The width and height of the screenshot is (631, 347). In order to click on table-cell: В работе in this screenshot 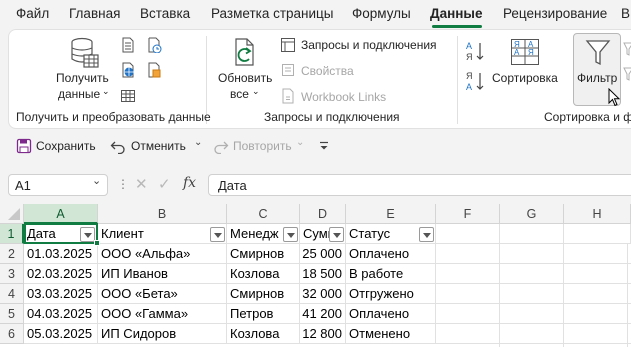, I will do `click(391, 274)`.